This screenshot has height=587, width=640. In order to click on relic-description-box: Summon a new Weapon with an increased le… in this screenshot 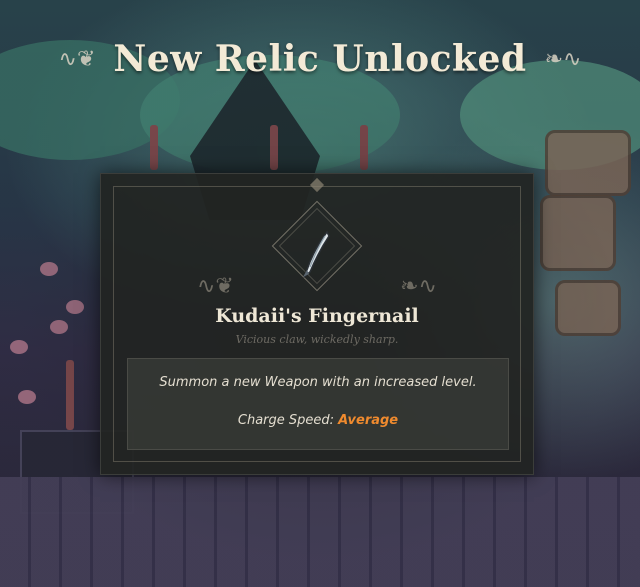, I will do `click(318, 404)`.